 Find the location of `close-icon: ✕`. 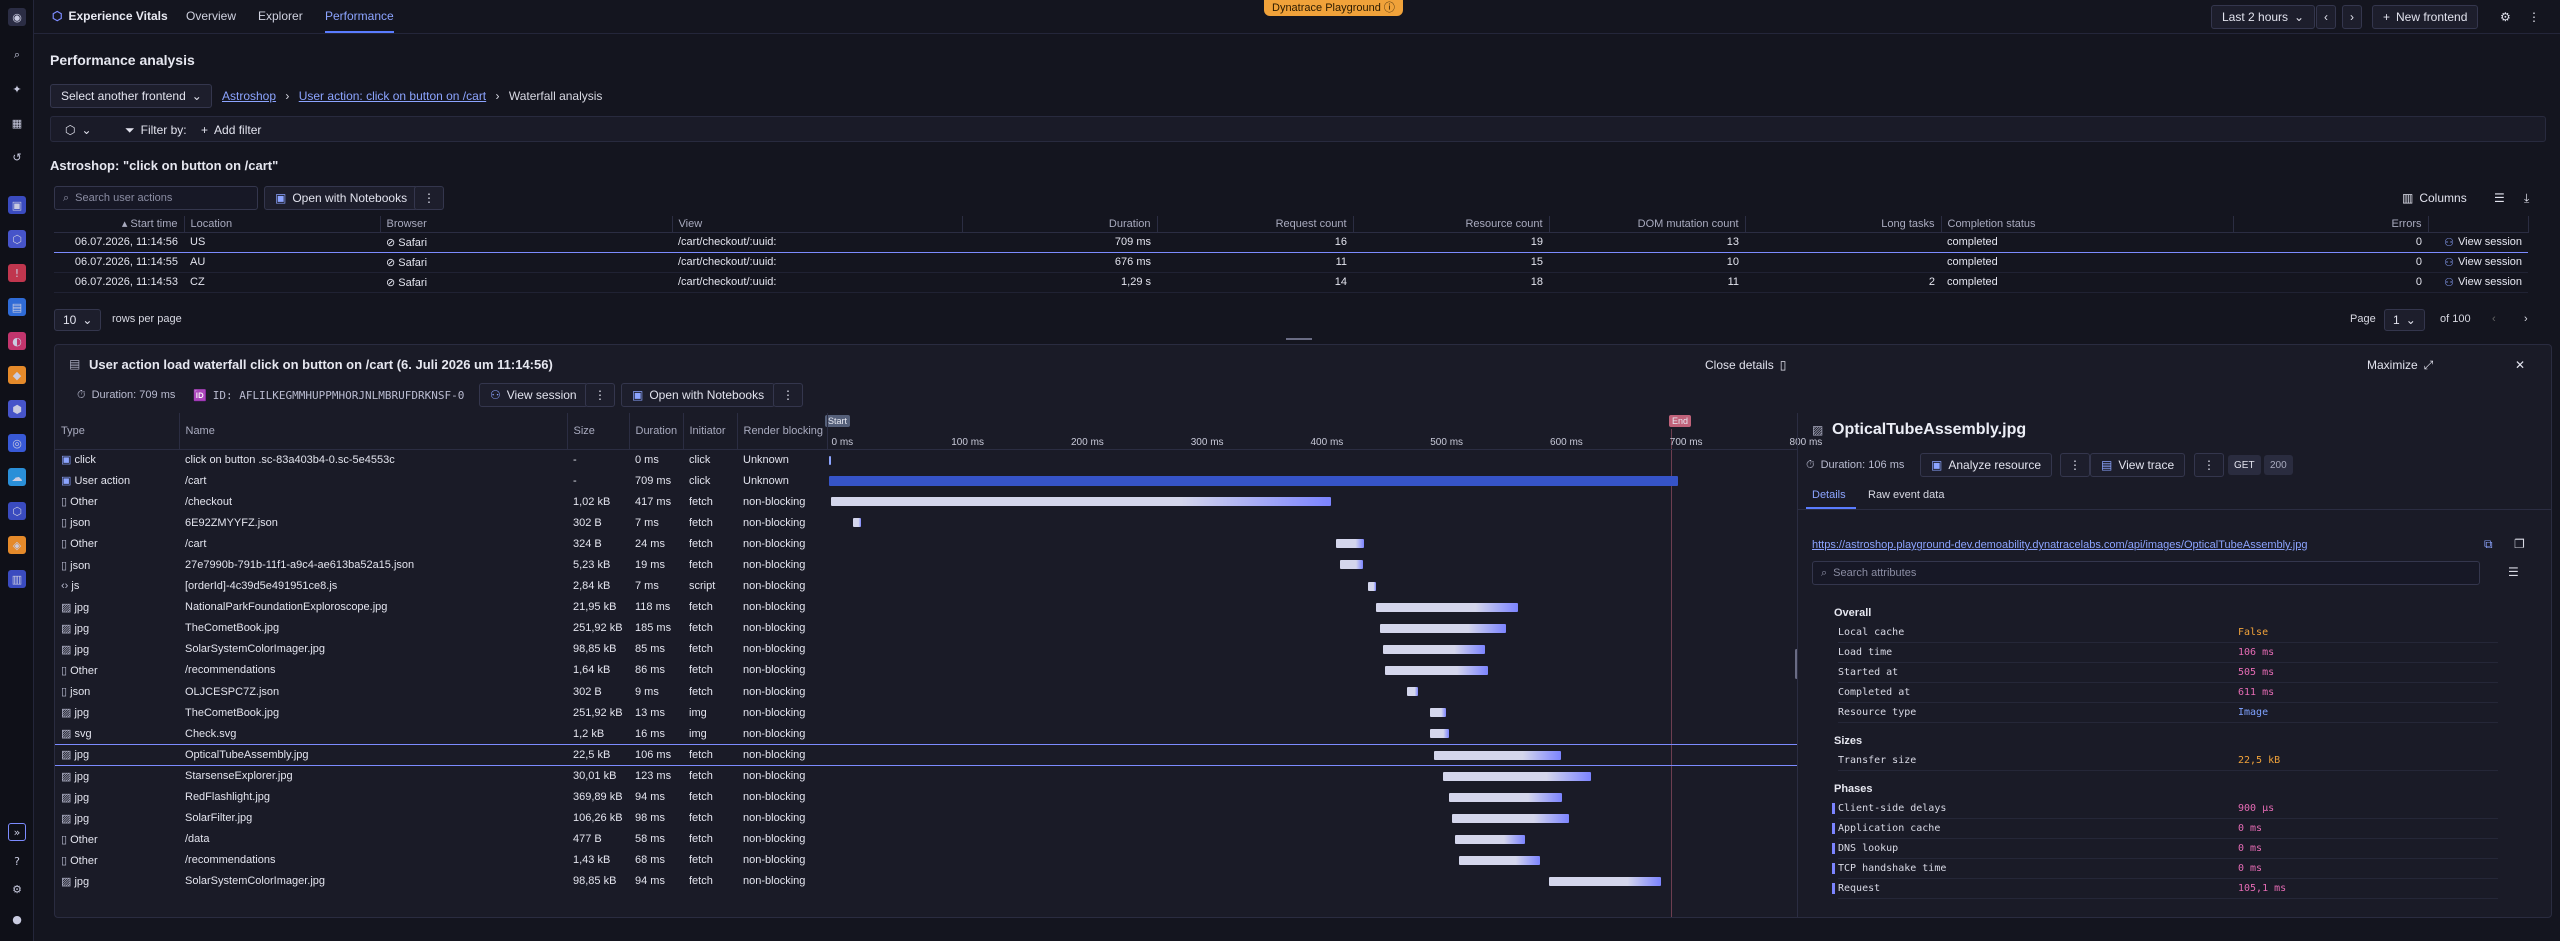

close-icon: ✕ is located at coordinates (2520, 365).